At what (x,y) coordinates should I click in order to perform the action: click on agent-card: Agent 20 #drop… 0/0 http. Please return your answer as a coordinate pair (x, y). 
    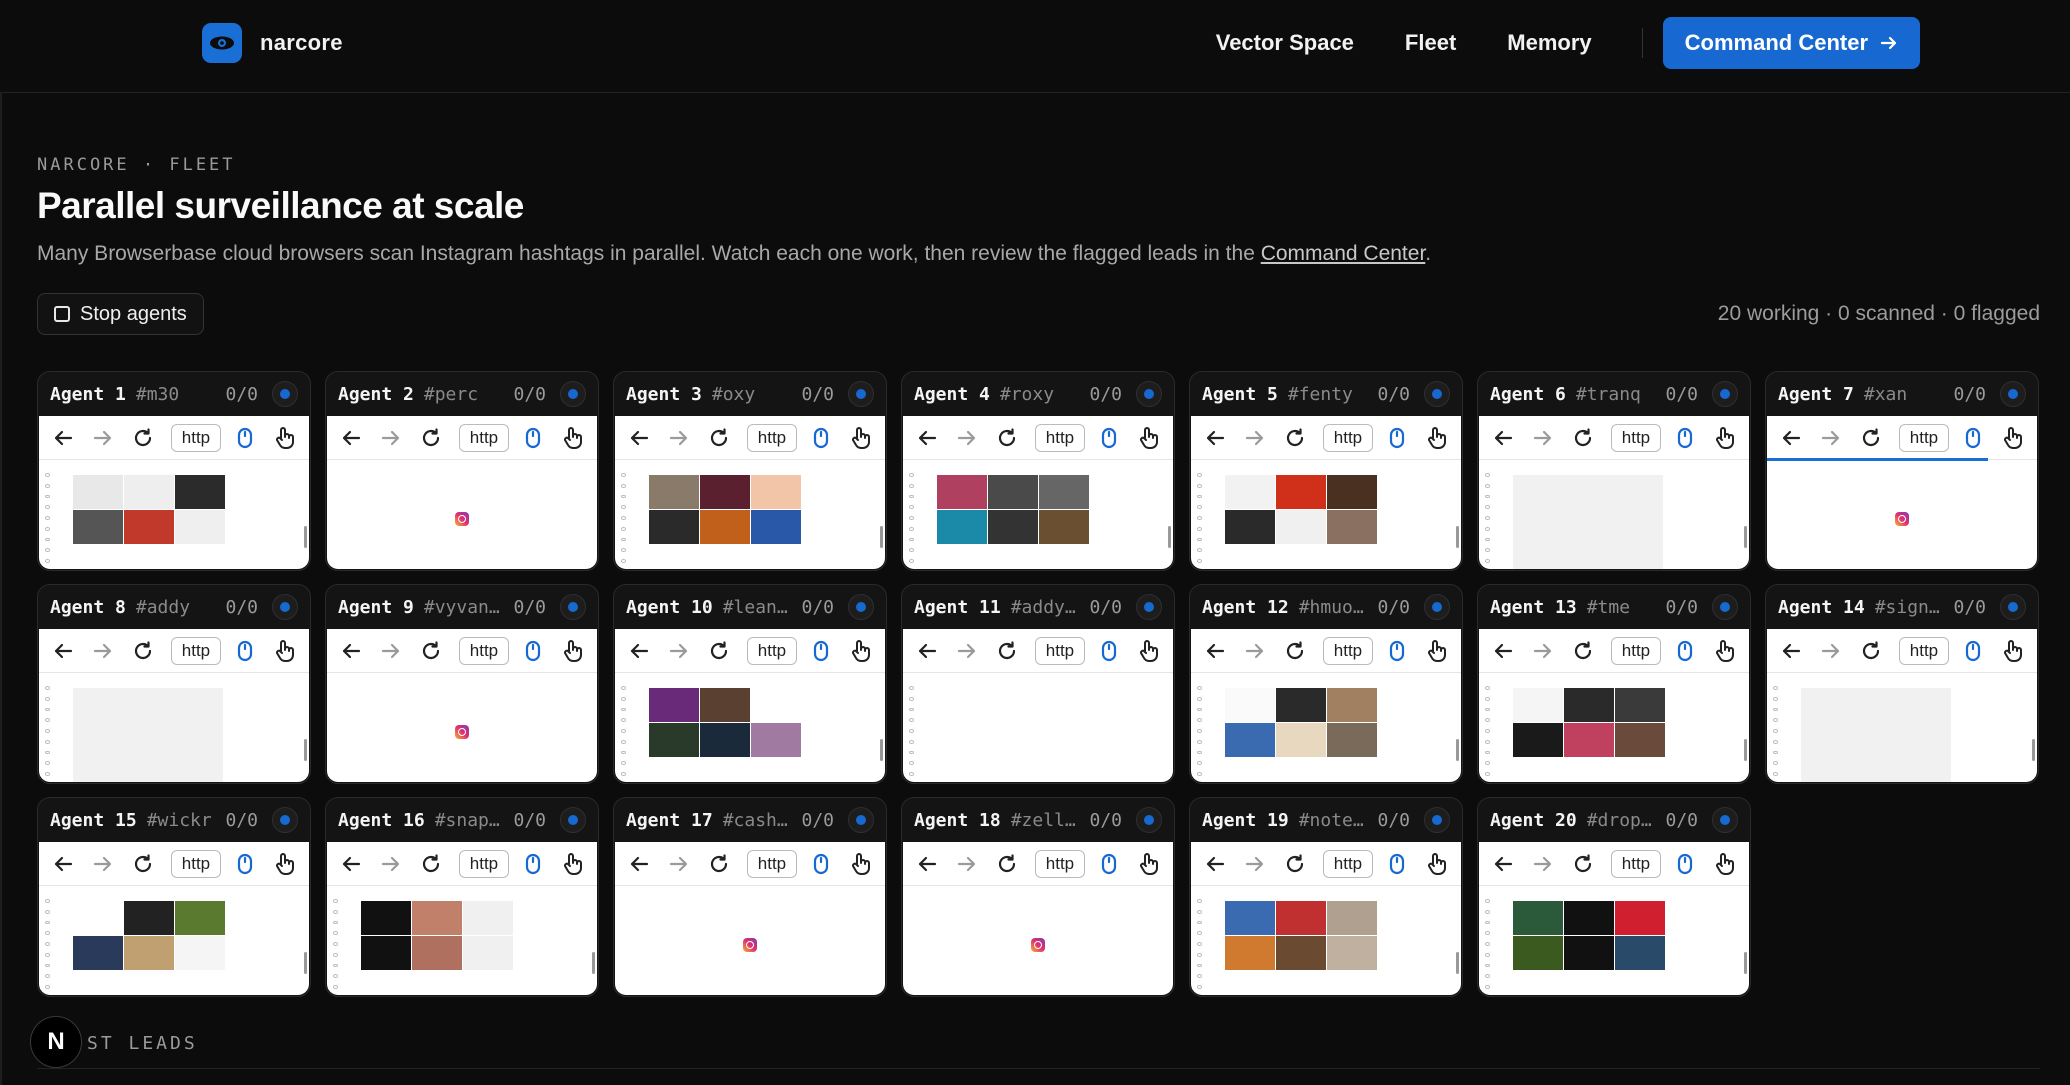
    Looking at the image, I should click on (1614, 897).